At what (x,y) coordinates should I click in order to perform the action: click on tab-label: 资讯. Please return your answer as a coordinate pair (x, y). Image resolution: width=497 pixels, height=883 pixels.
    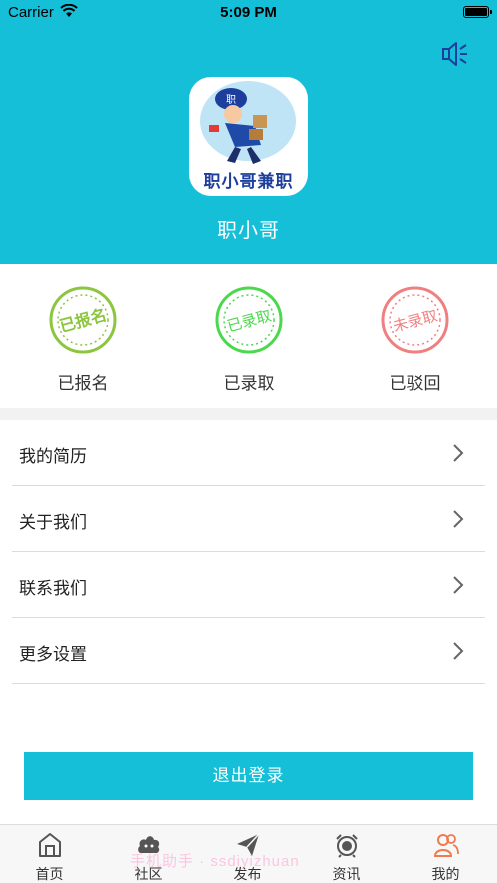
    Looking at the image, I should click on (346, 874).